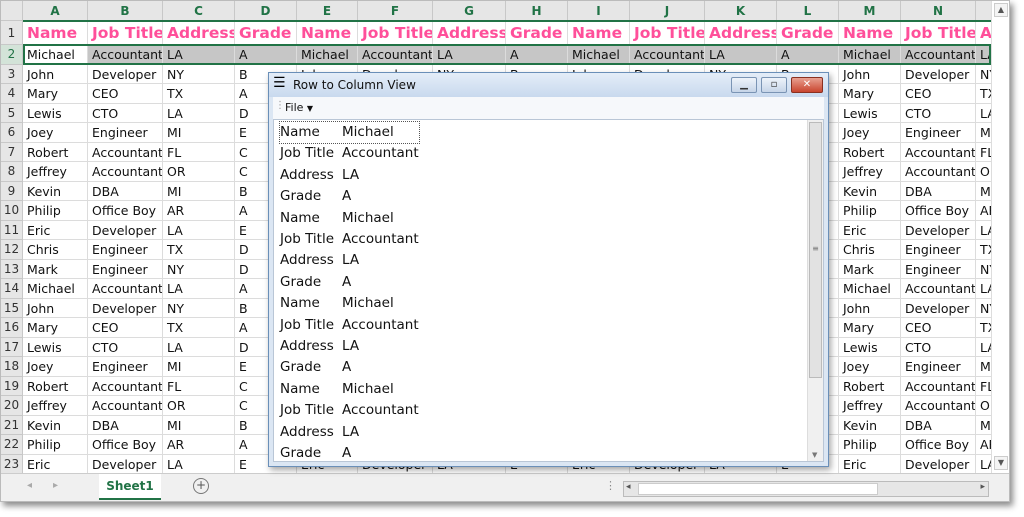  I want to click on cell-M23: Eric, so click(870, 463).